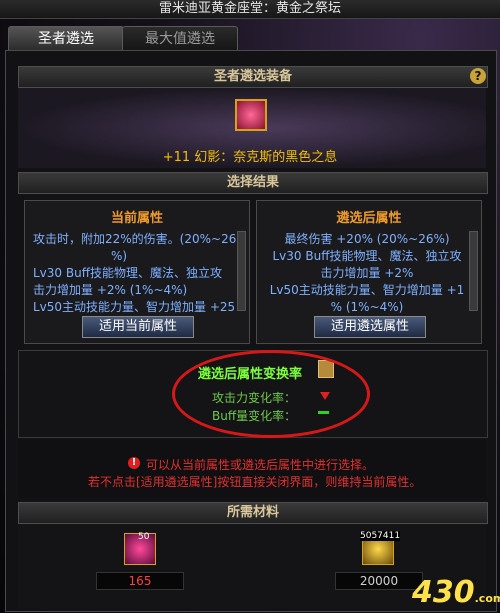  What do you see at coordinates (271, 394) in the screenshot?
I see `highlight-ellipse` at bounding box center [271, 394].